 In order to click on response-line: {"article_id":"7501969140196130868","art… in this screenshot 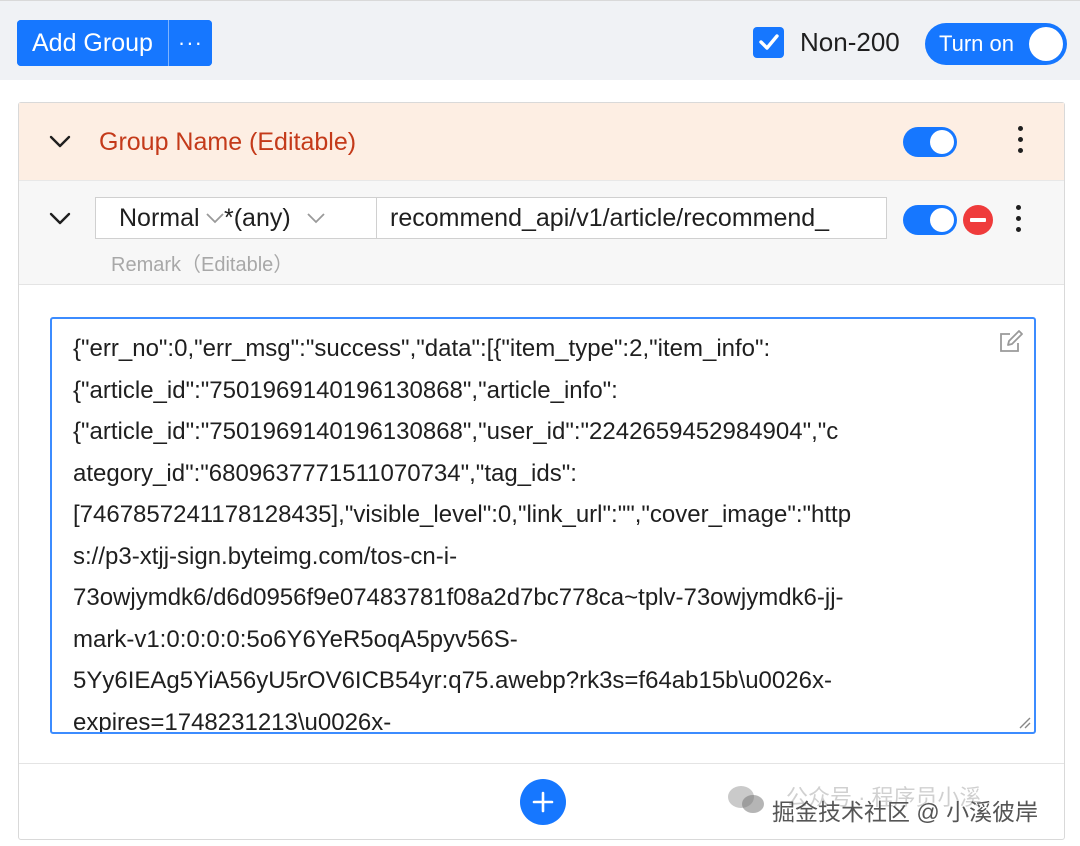, I will do `click(345, 390)`.